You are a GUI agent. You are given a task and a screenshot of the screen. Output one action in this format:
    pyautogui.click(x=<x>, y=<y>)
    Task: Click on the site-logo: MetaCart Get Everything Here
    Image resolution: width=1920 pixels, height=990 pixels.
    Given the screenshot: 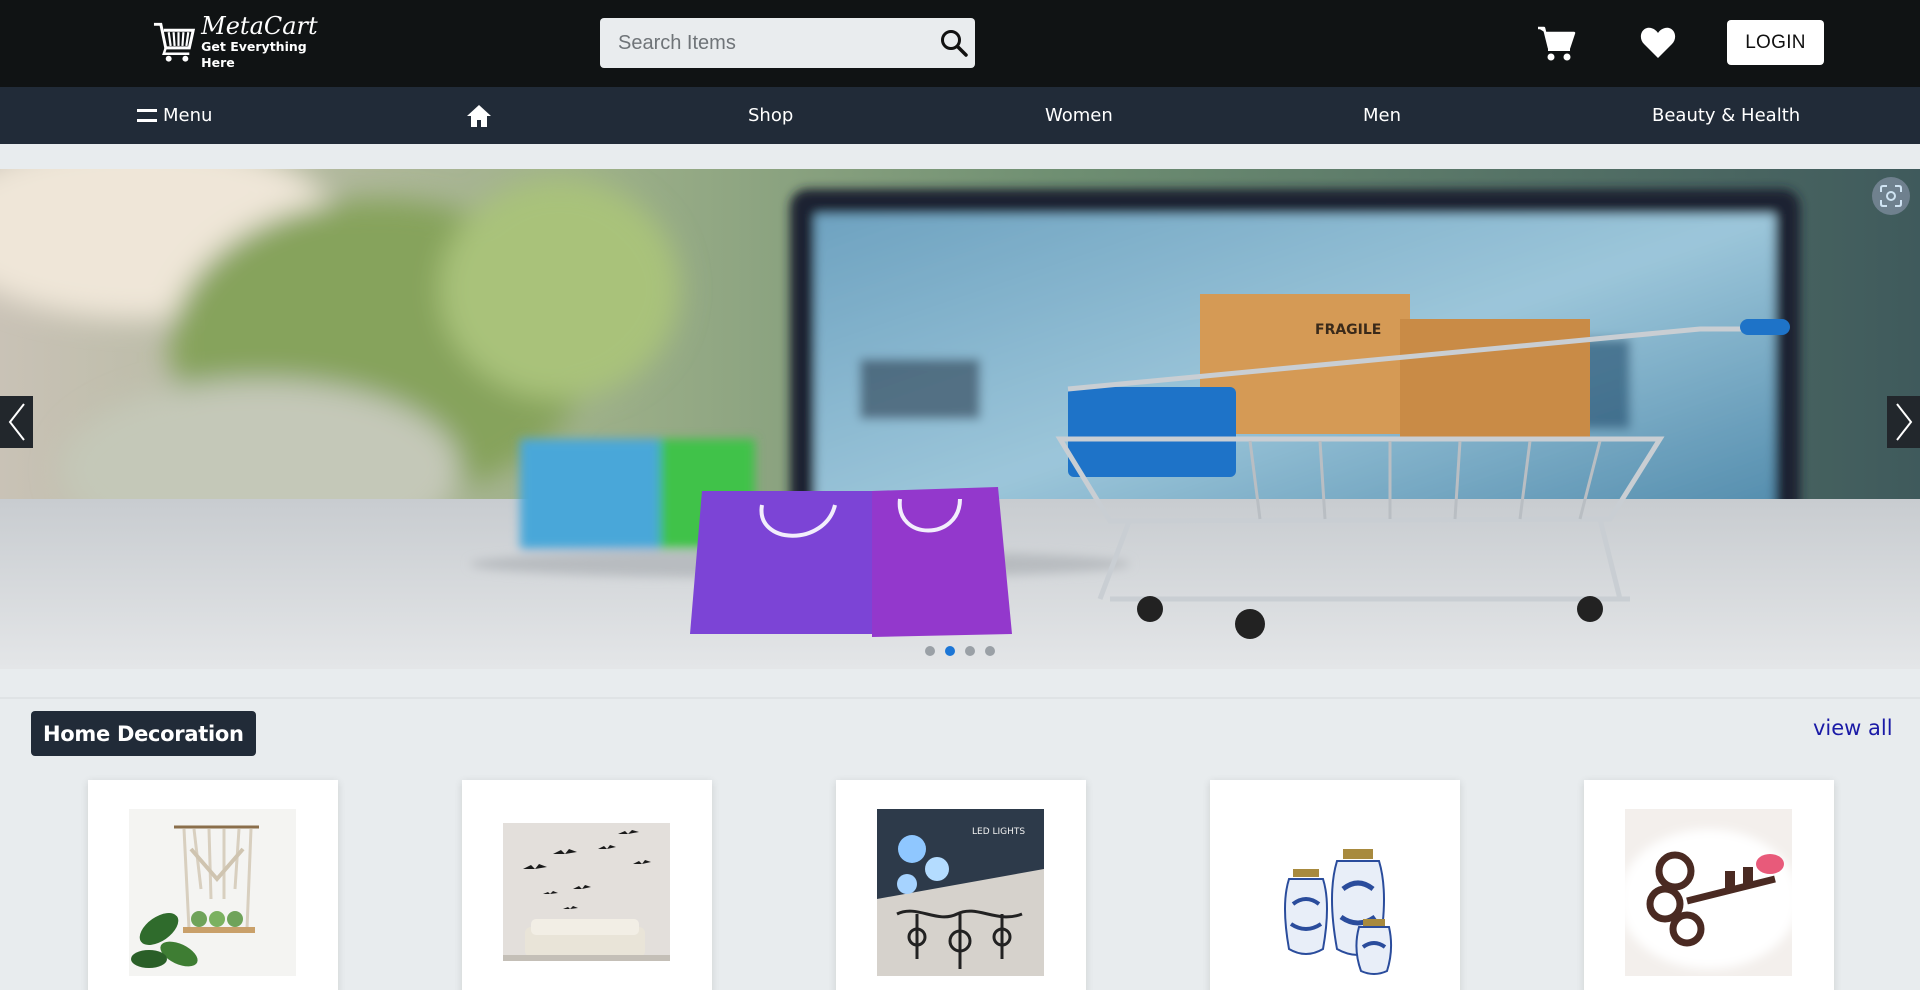 What is the action you would take?
    pyautogui.click(x=247, y=41)
    